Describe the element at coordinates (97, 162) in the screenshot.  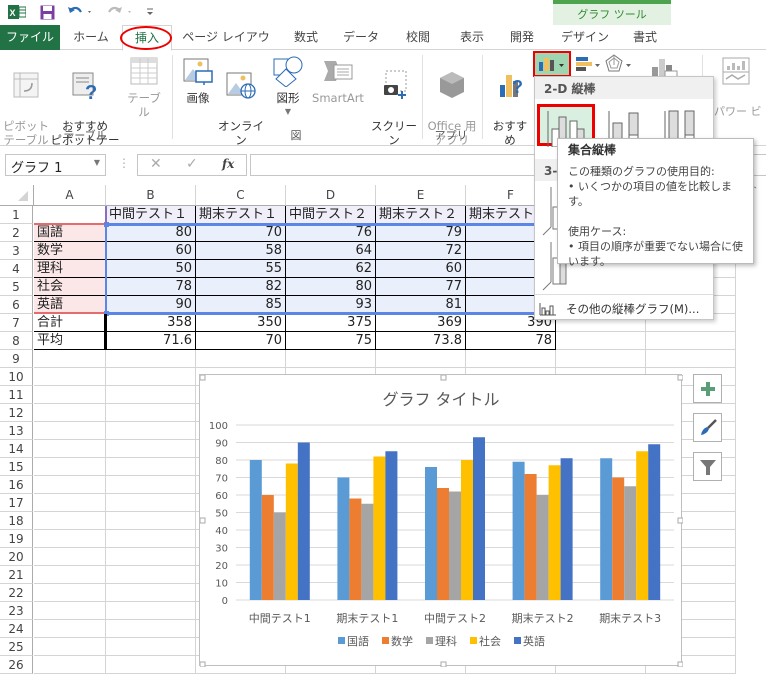
I see `name-box-dropdown-icon: ▼` at that location.